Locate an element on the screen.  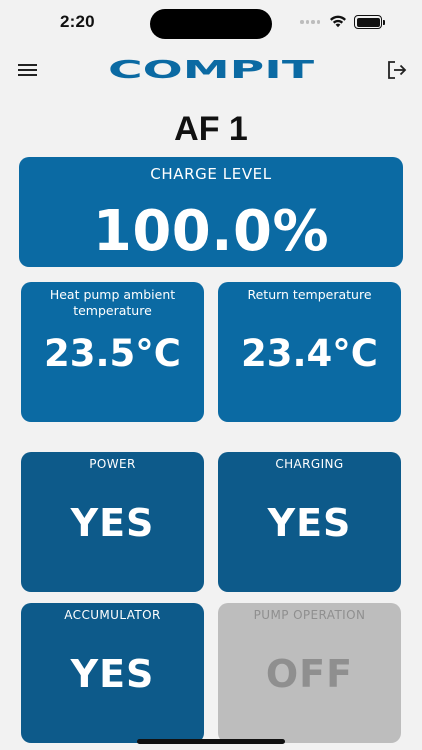
ambient-temperature-value: 23.5°C is located at coordinates (112, 353).